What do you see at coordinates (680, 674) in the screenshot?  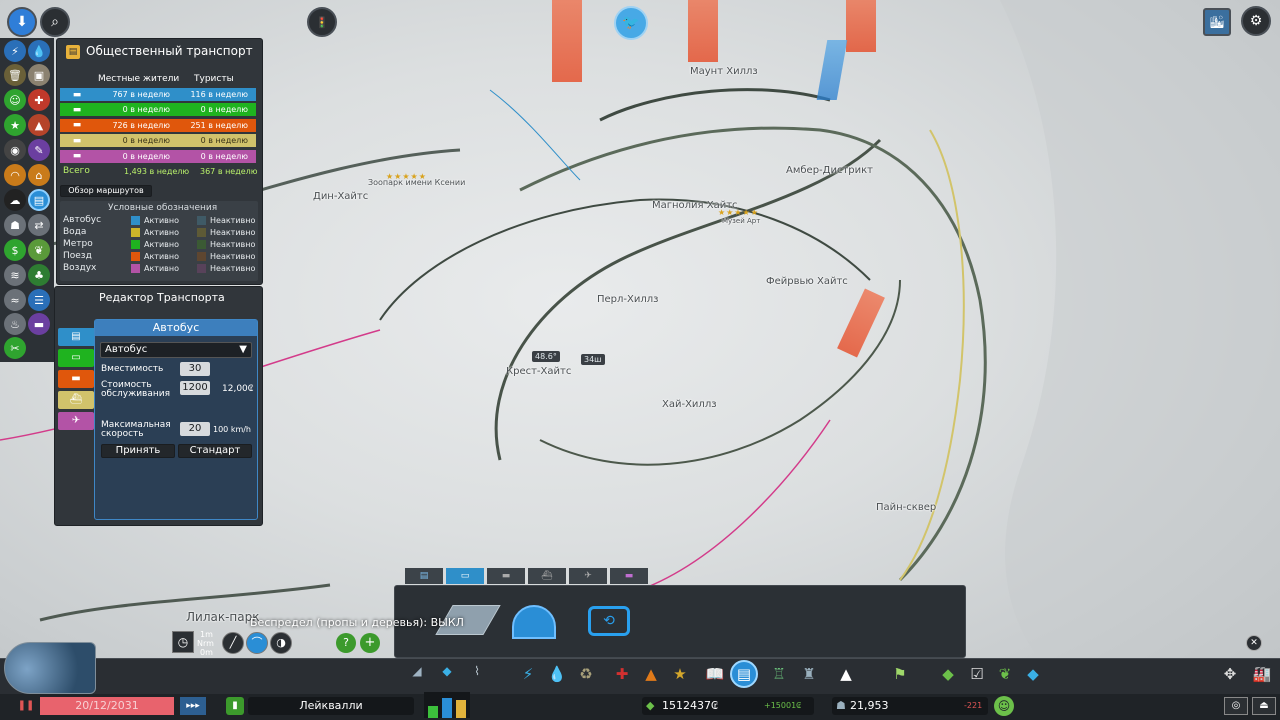 I see `police-tool-icon: ★` at bounding box center [680, 674].